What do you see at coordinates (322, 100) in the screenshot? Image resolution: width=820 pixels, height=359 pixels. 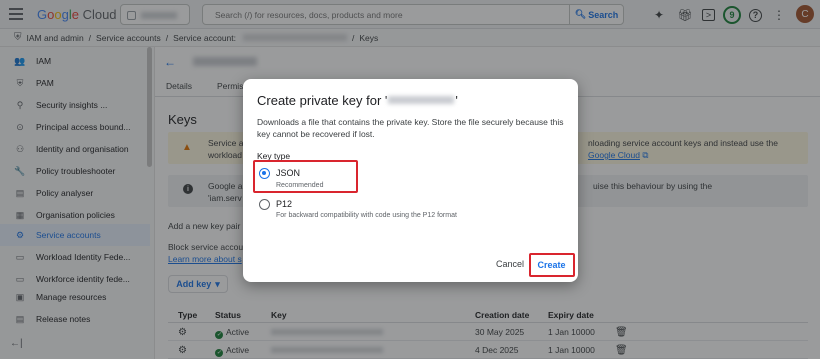 I see `dialog-title-prefix: Create private key for '` at bounding box center [322, 100].